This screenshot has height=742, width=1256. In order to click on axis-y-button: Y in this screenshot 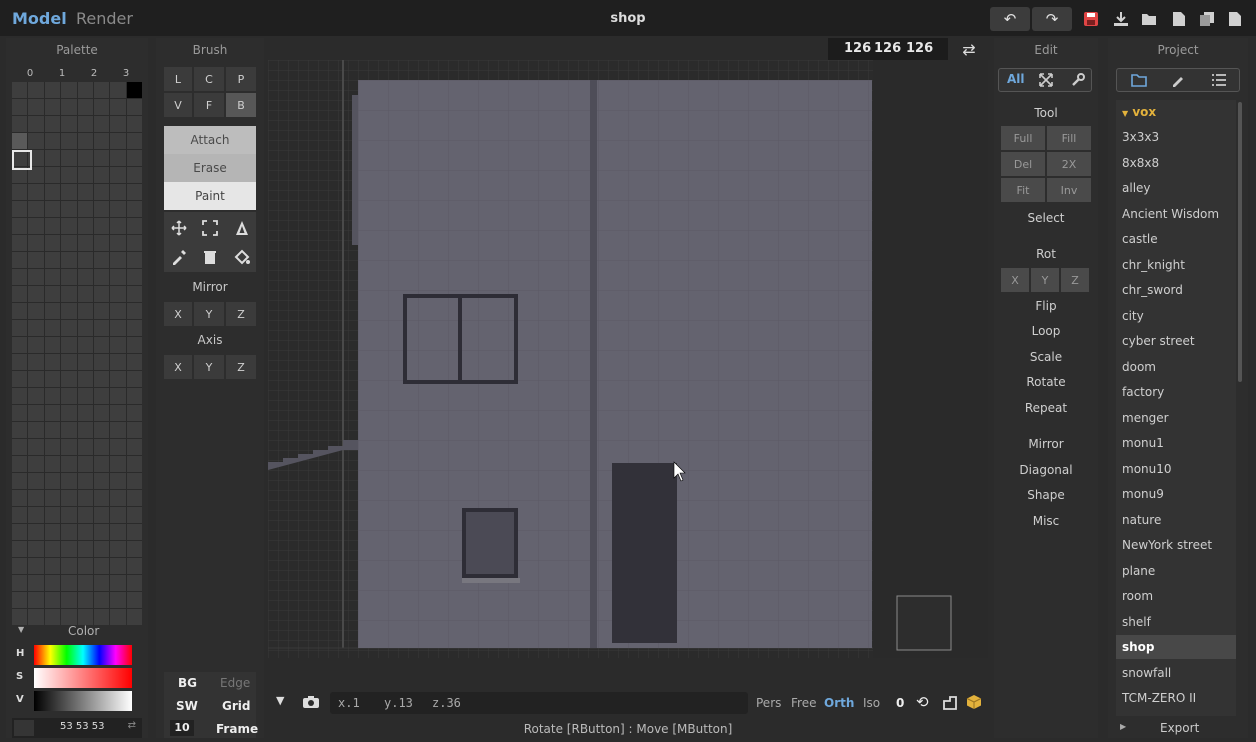, I will do `click(209, 367)`.